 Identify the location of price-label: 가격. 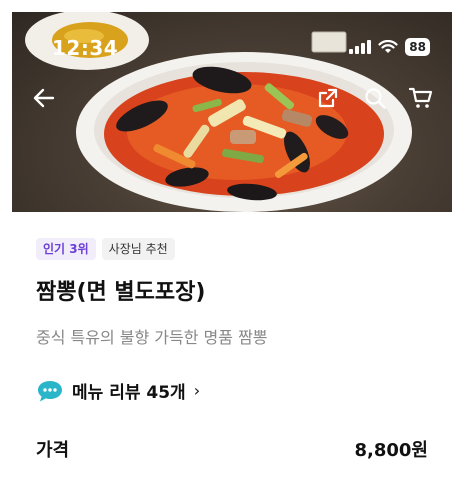
(53, 450).